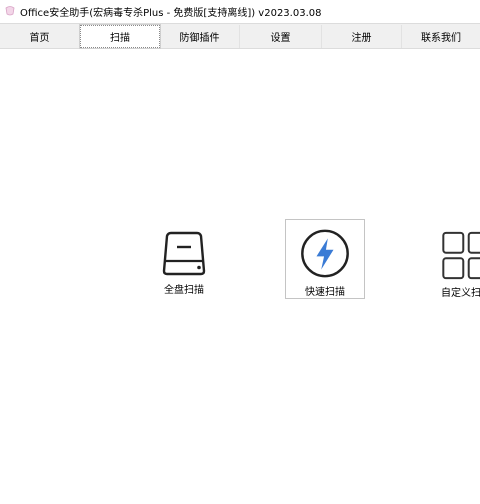 The image size is (480, 504). What do you see at coordinates (281, 36) in the screenshot?
I see `tab-settings: 设置` at bounding box center [281, 36].